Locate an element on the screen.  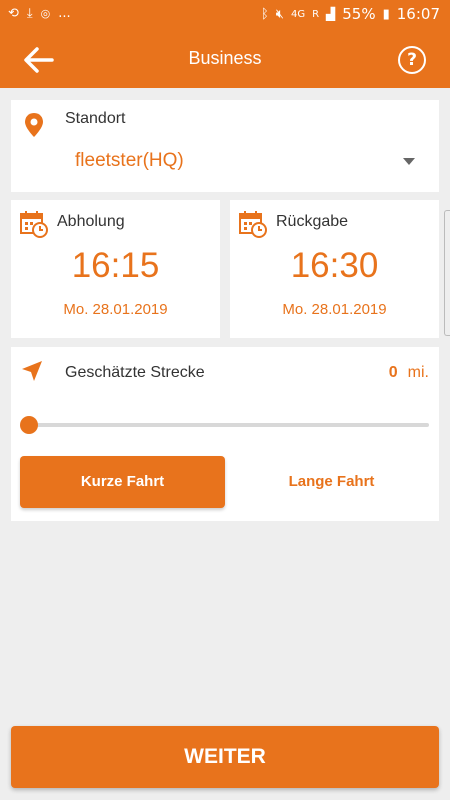
return-time: 16:30 is located at coordinates (334, 266).